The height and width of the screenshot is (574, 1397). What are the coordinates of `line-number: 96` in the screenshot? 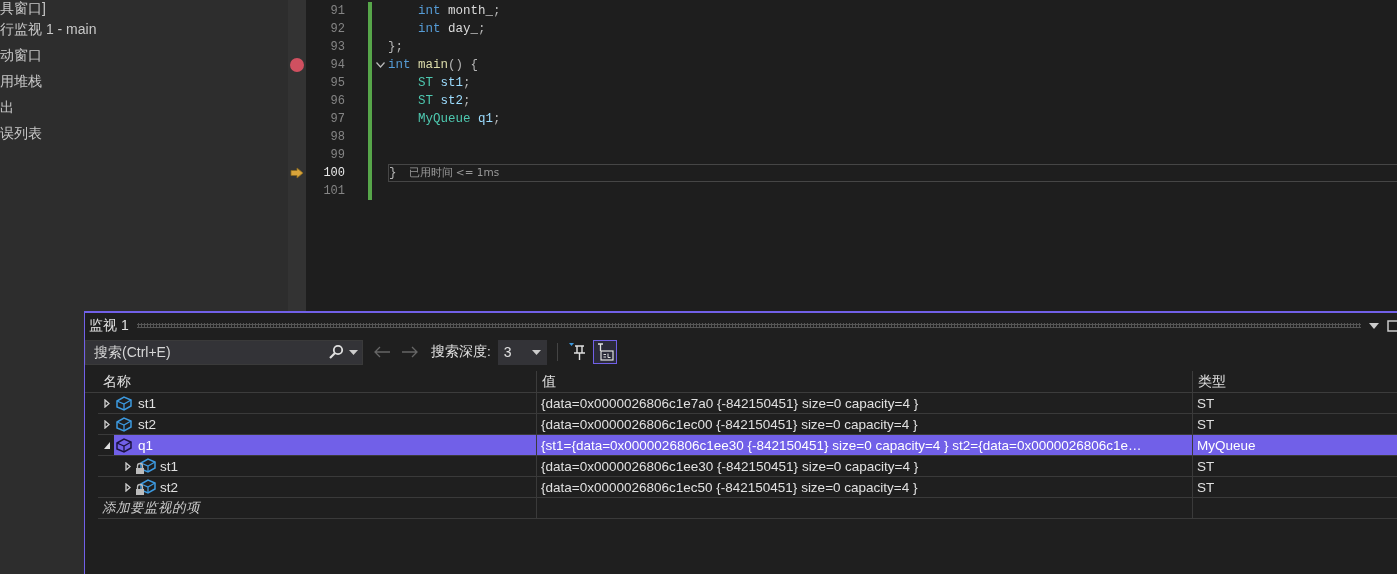 It's located at (337, 101).